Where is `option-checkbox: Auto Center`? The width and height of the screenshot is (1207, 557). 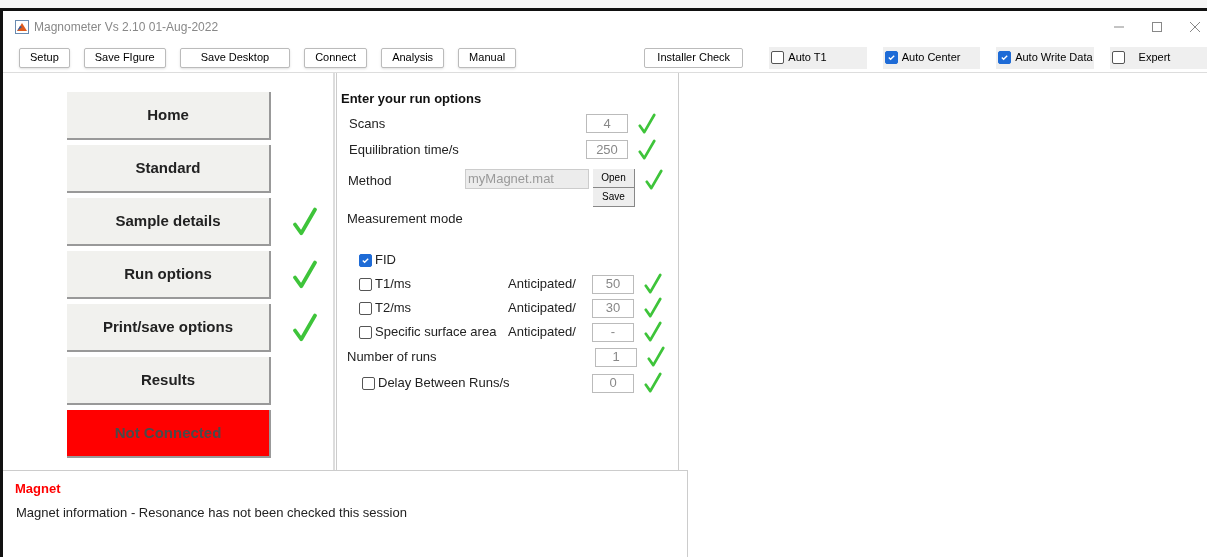
option-checkbox: Auto Center is located at coordinates (931, 57).